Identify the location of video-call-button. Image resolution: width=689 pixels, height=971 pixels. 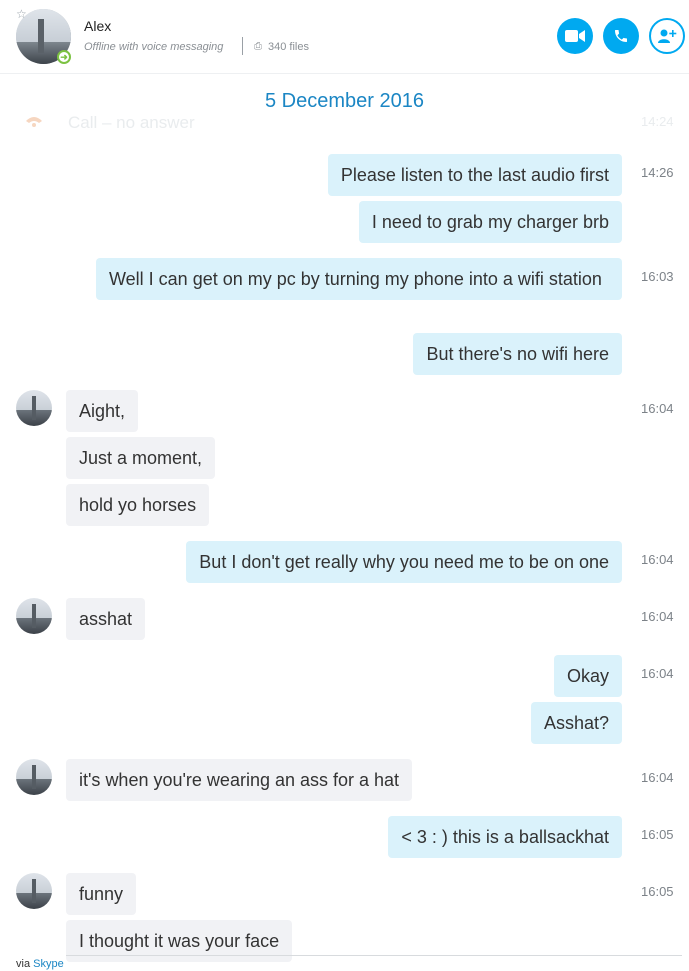
(575, 36).